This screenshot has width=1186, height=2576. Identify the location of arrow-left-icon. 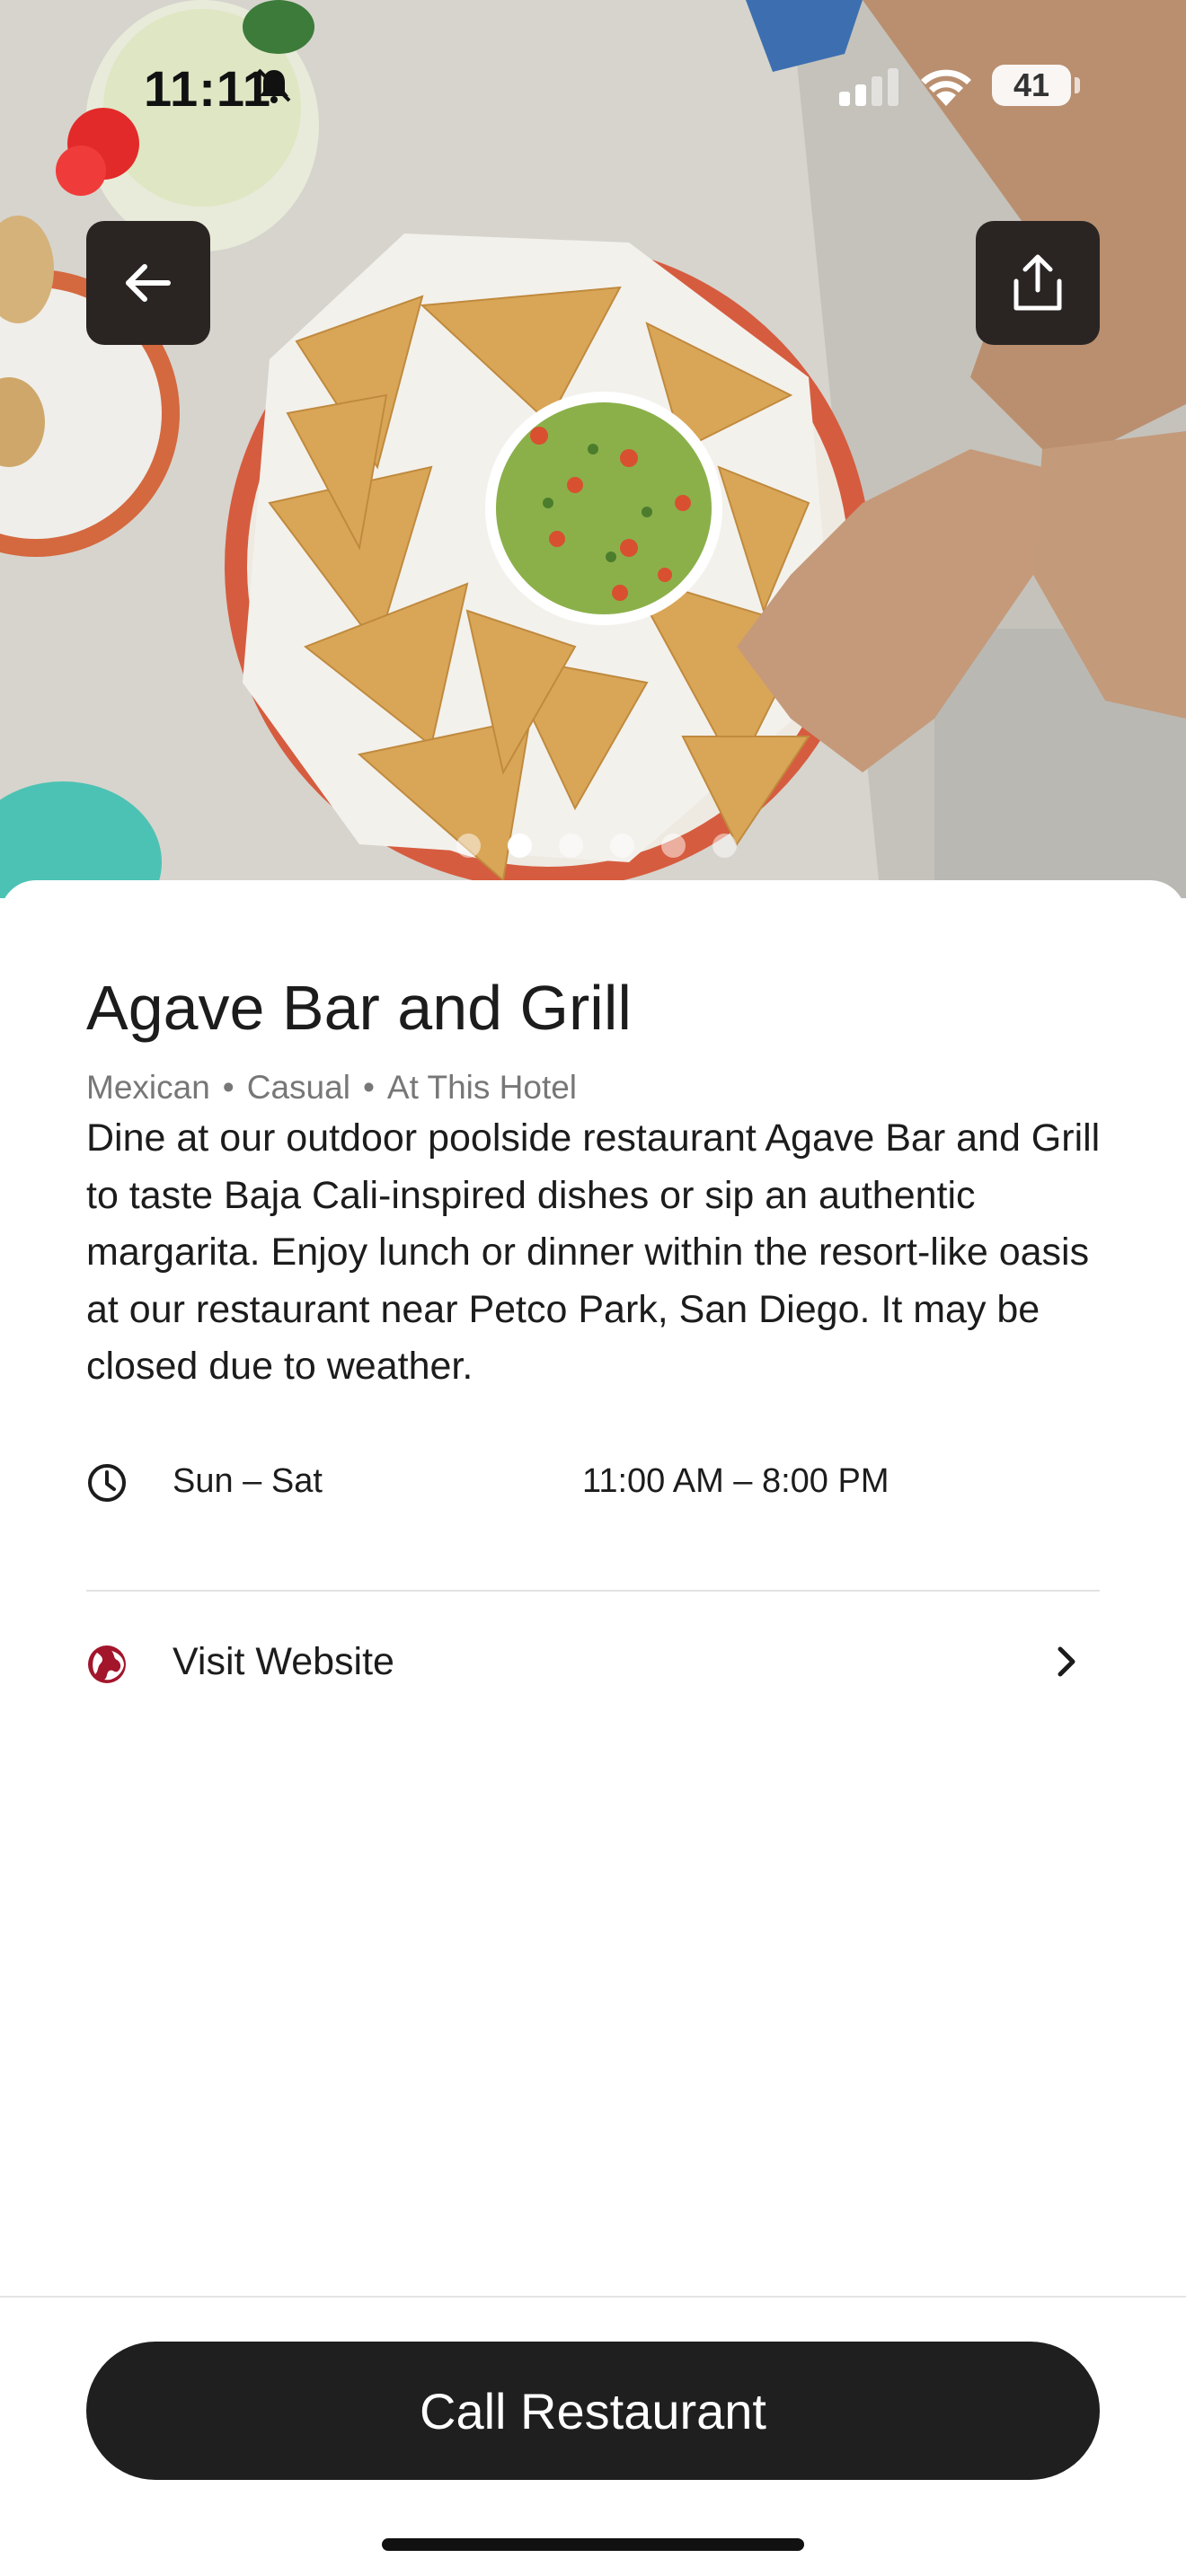
(148, 283).